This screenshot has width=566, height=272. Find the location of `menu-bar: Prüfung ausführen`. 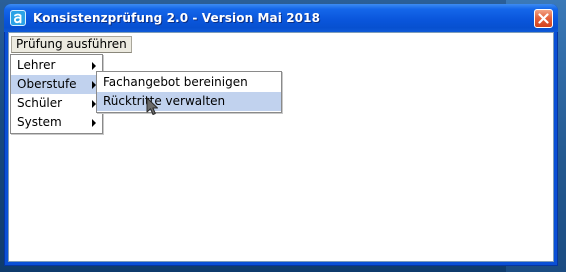

menu-bar: Prüfung ausführen is located at coordinates (281, 44).